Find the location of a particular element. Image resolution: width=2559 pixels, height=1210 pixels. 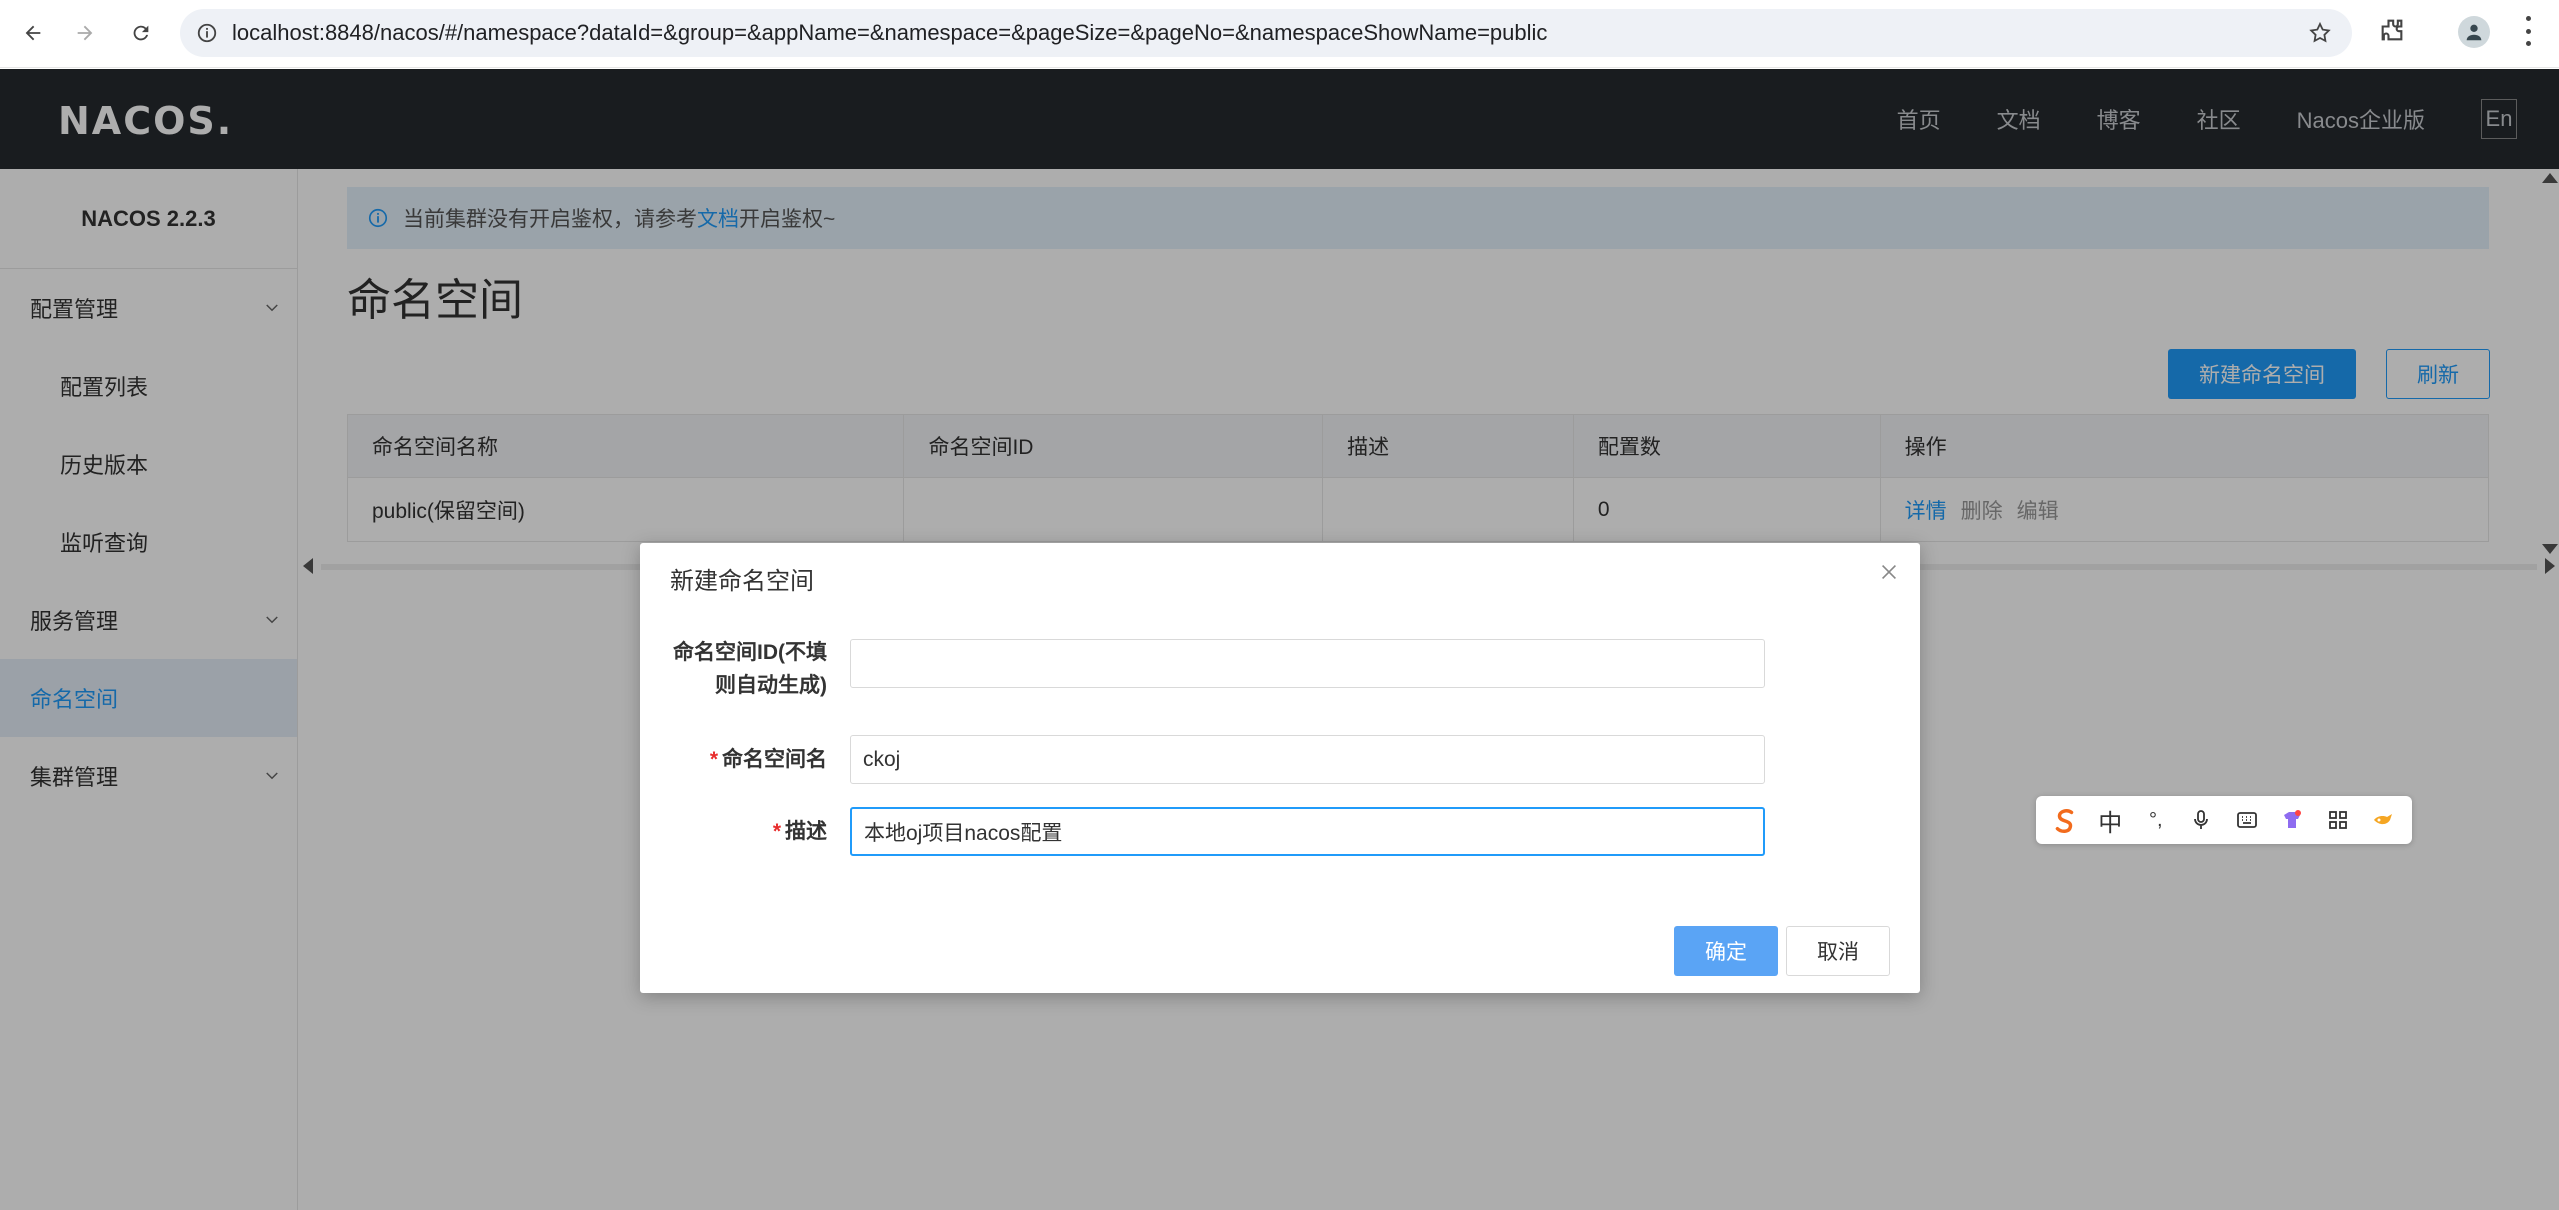

namespace-name-input: ckoj is located at coordinates (1307, 759).